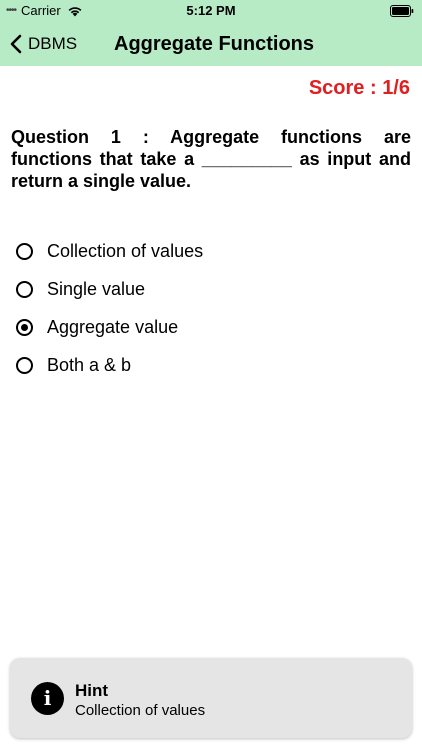 Image resolution: width=422 pixels, height=750 pixels. What do you see at coordinates (113, 326) in the screenshot?
I see `option-label: Aggregate value` at bounding box center [113, 326].